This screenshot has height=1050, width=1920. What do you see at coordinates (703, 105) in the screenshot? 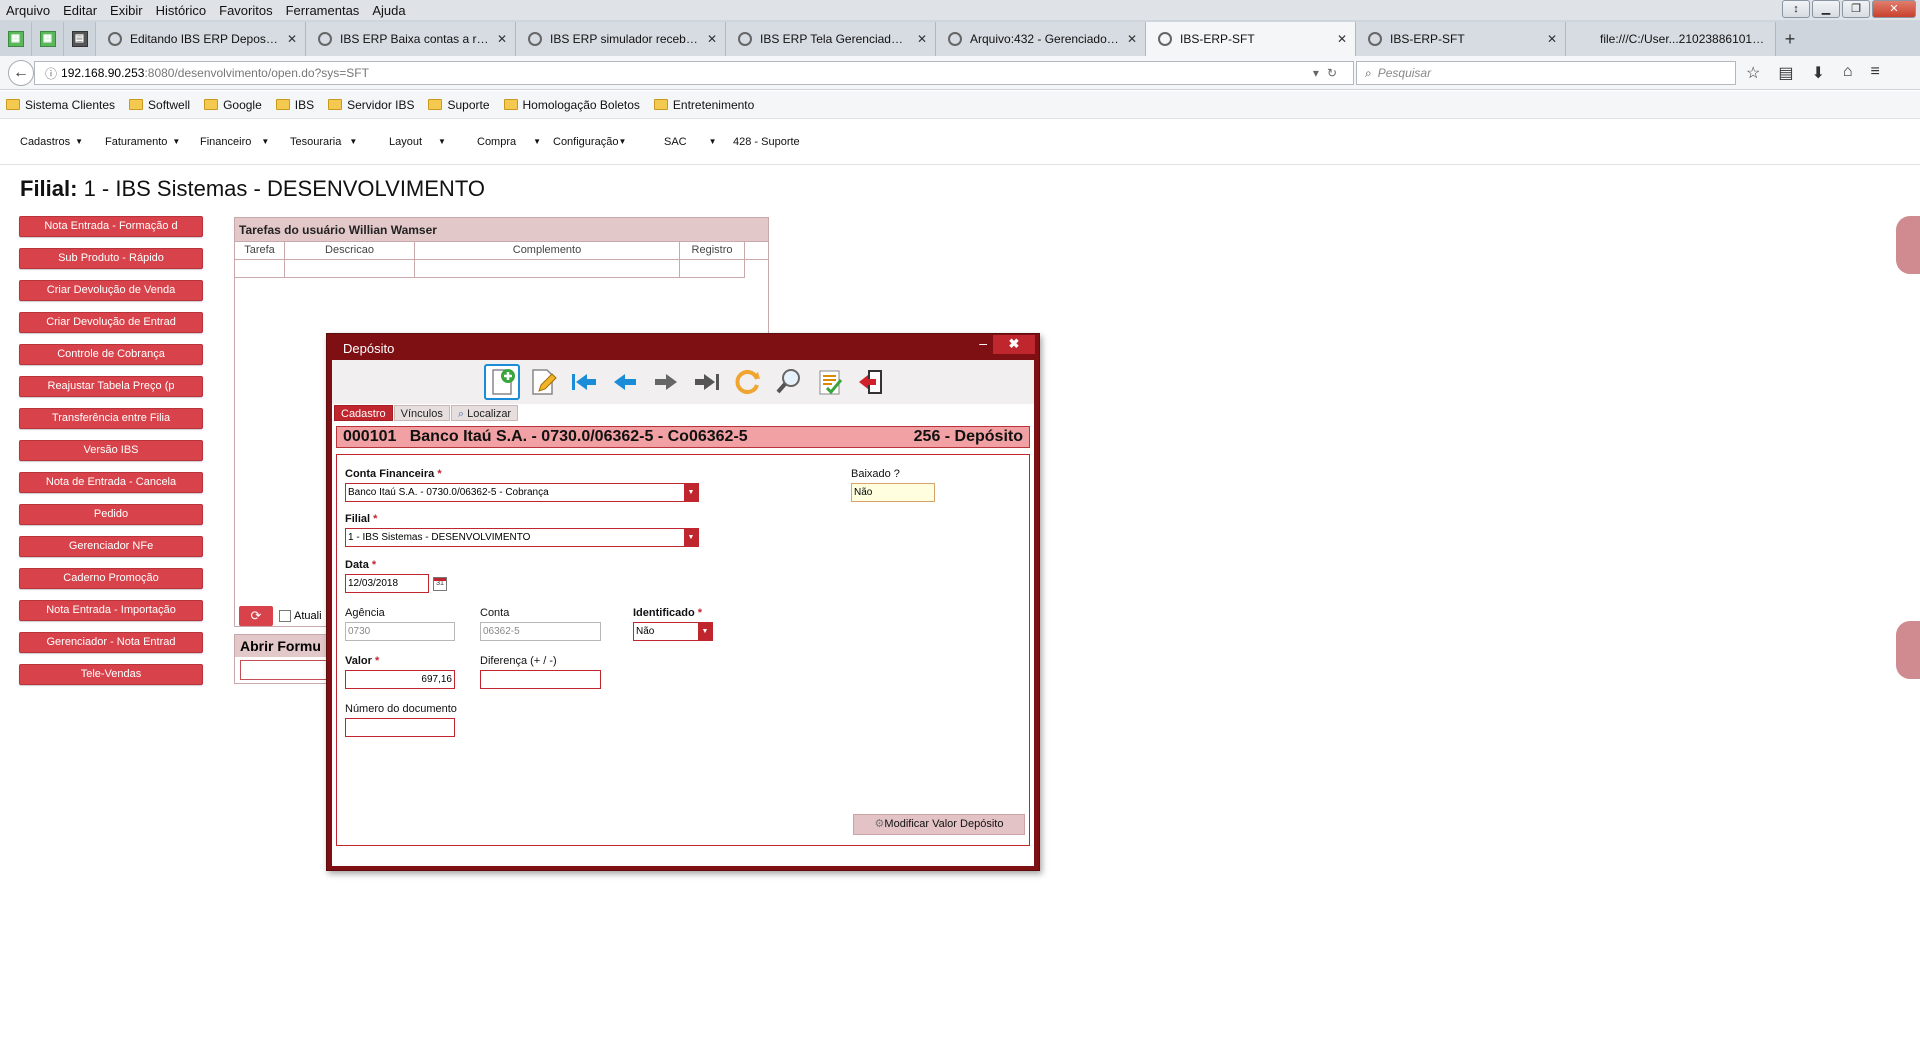
I see `bookmark-entretenimento: Entretenimento` at bounding box center [703, 105].